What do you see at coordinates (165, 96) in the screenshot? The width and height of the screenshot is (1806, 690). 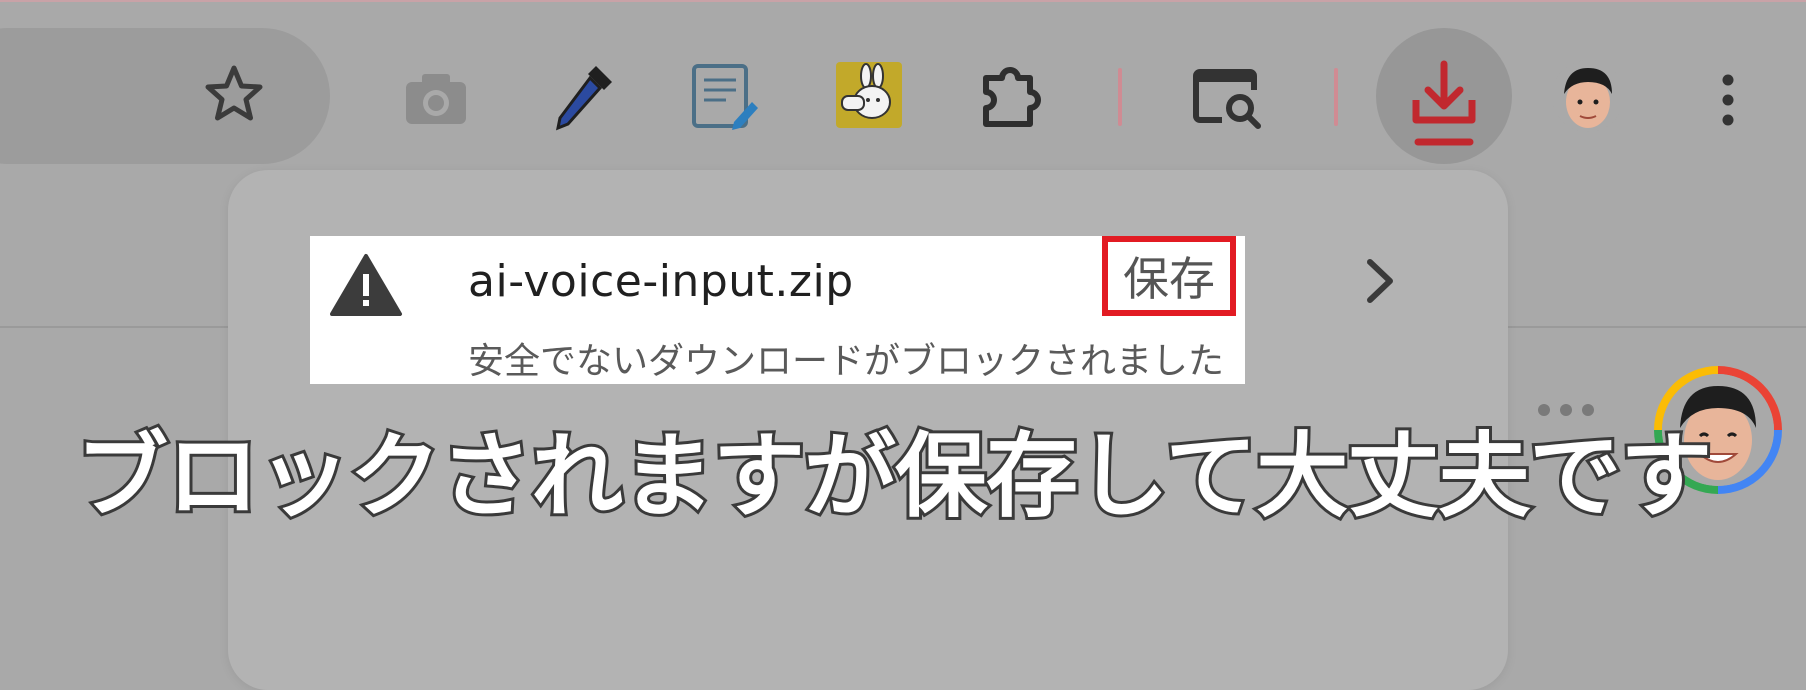 I see `address-bar` at bounding box center [165, 96].